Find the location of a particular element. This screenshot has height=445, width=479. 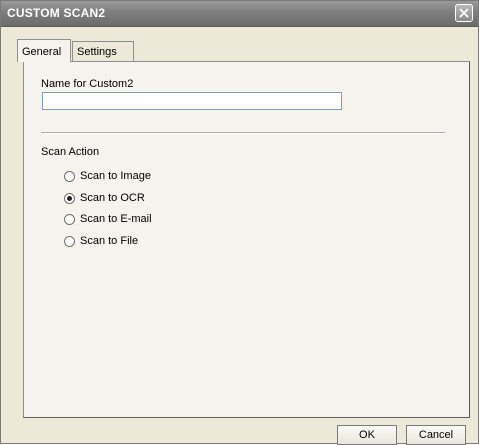

name-label: Name for Custom2 is located at coordinates (87, 84).